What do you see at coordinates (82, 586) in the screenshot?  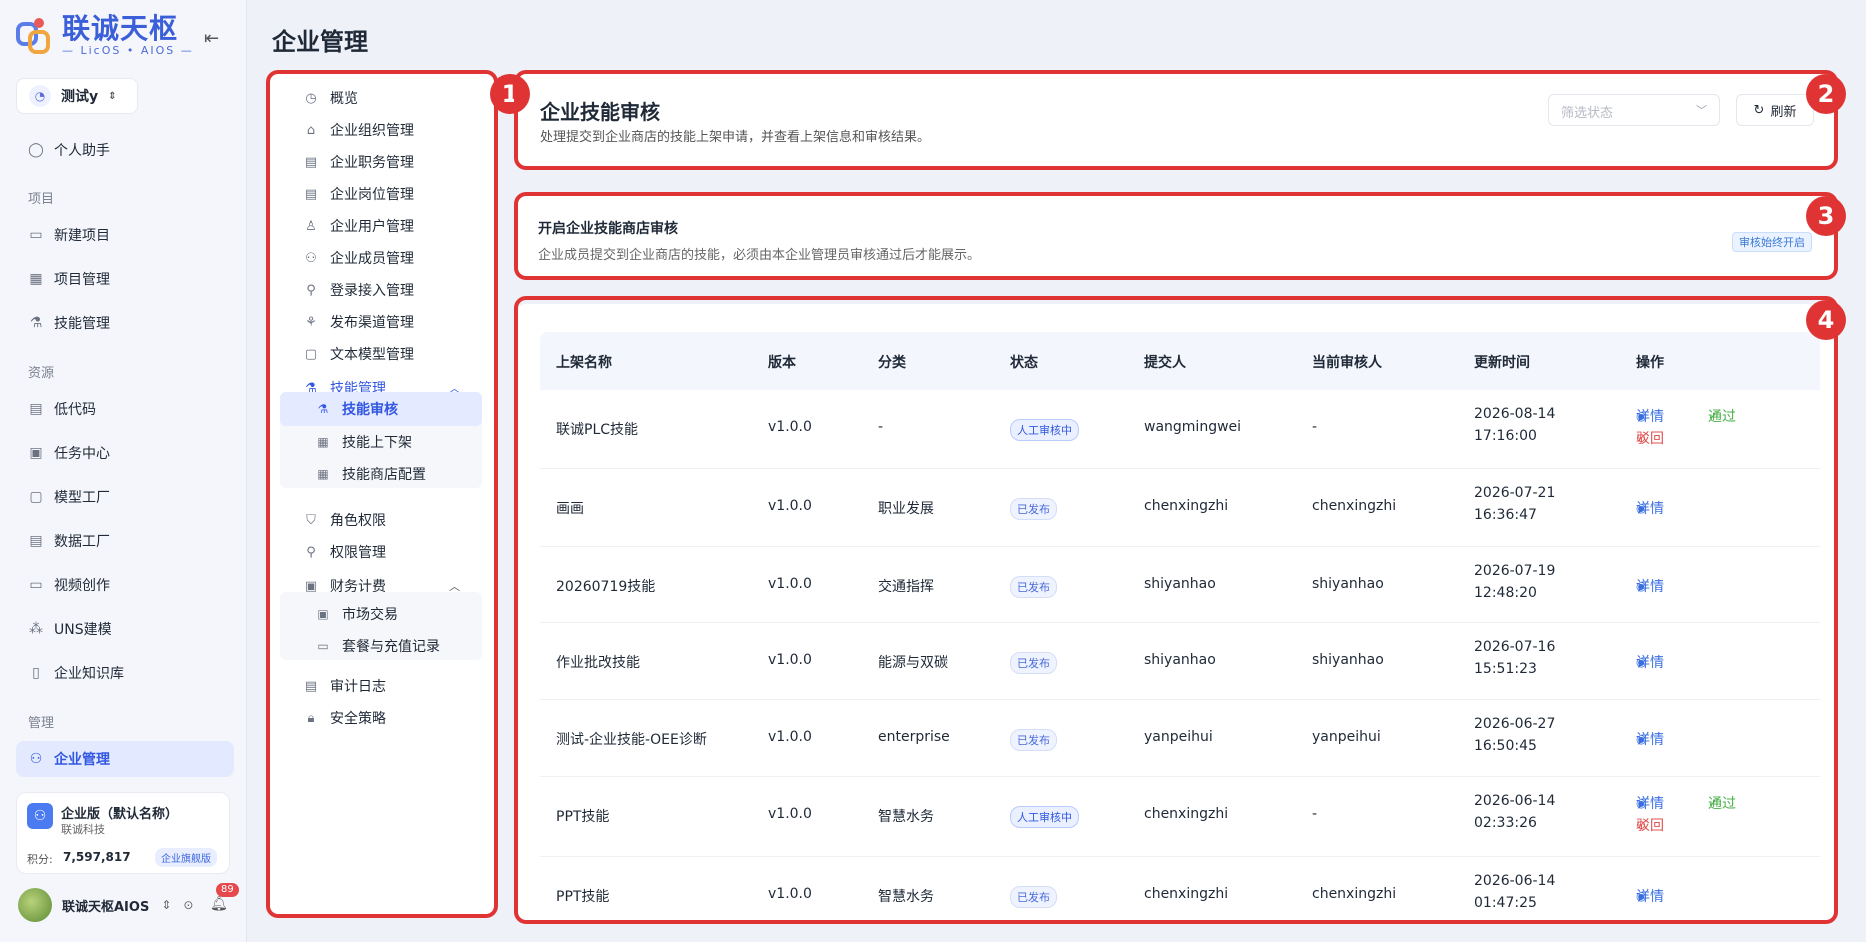 I see `nav-label: 视频创作` at bounding box center [82, 586].